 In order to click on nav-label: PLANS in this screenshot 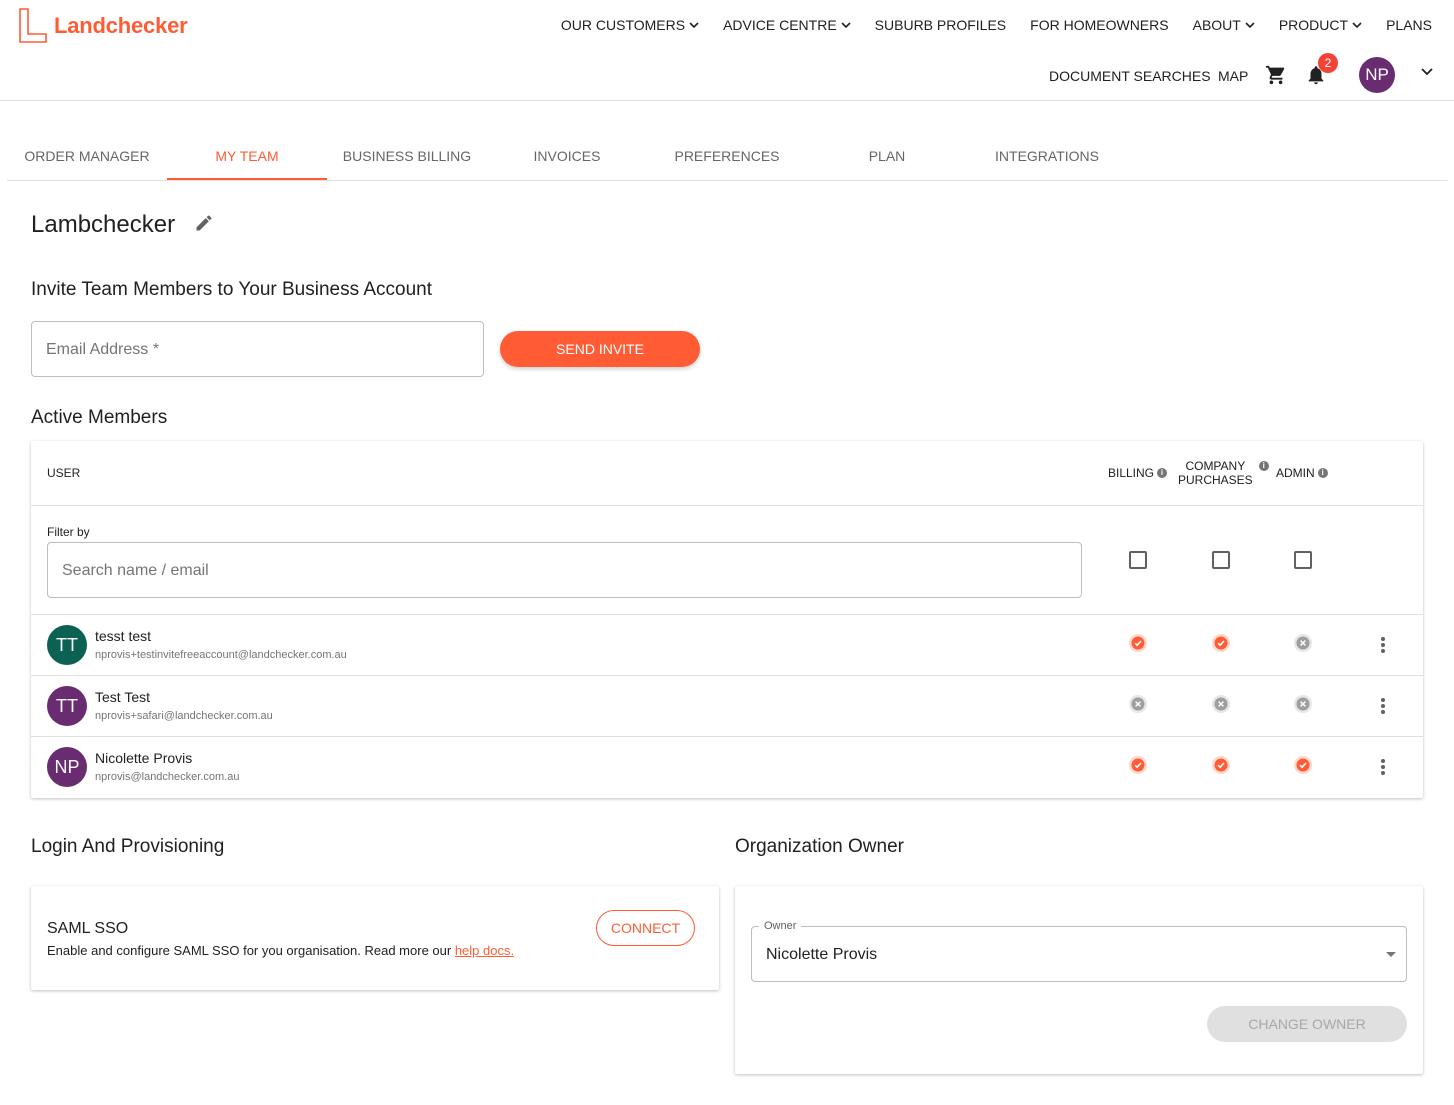, I will do `click(1409, 25)`.